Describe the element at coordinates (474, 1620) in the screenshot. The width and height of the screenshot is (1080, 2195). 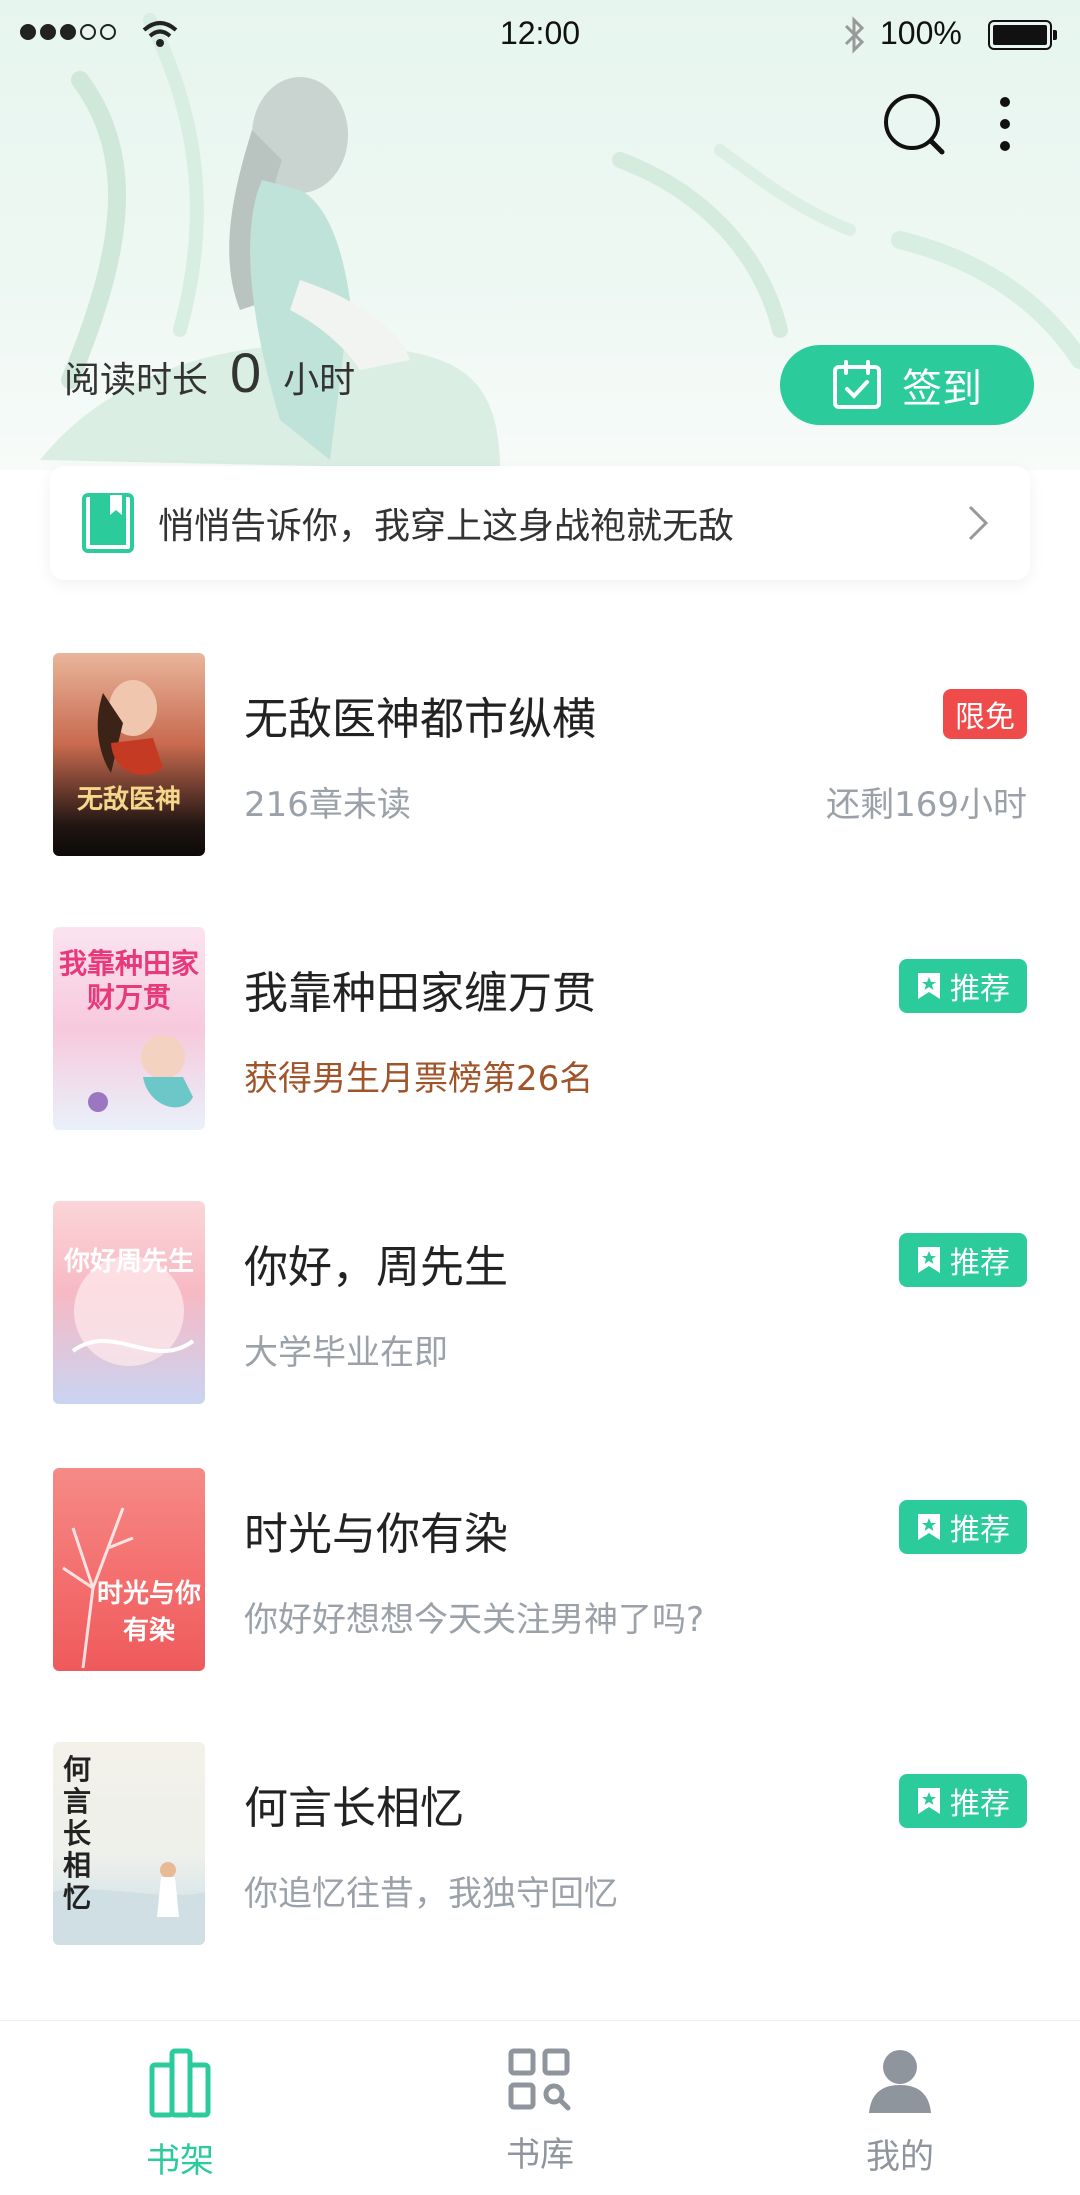
I see `book-excerpt: 你好好想想今天关注男神了吗?` at that location.